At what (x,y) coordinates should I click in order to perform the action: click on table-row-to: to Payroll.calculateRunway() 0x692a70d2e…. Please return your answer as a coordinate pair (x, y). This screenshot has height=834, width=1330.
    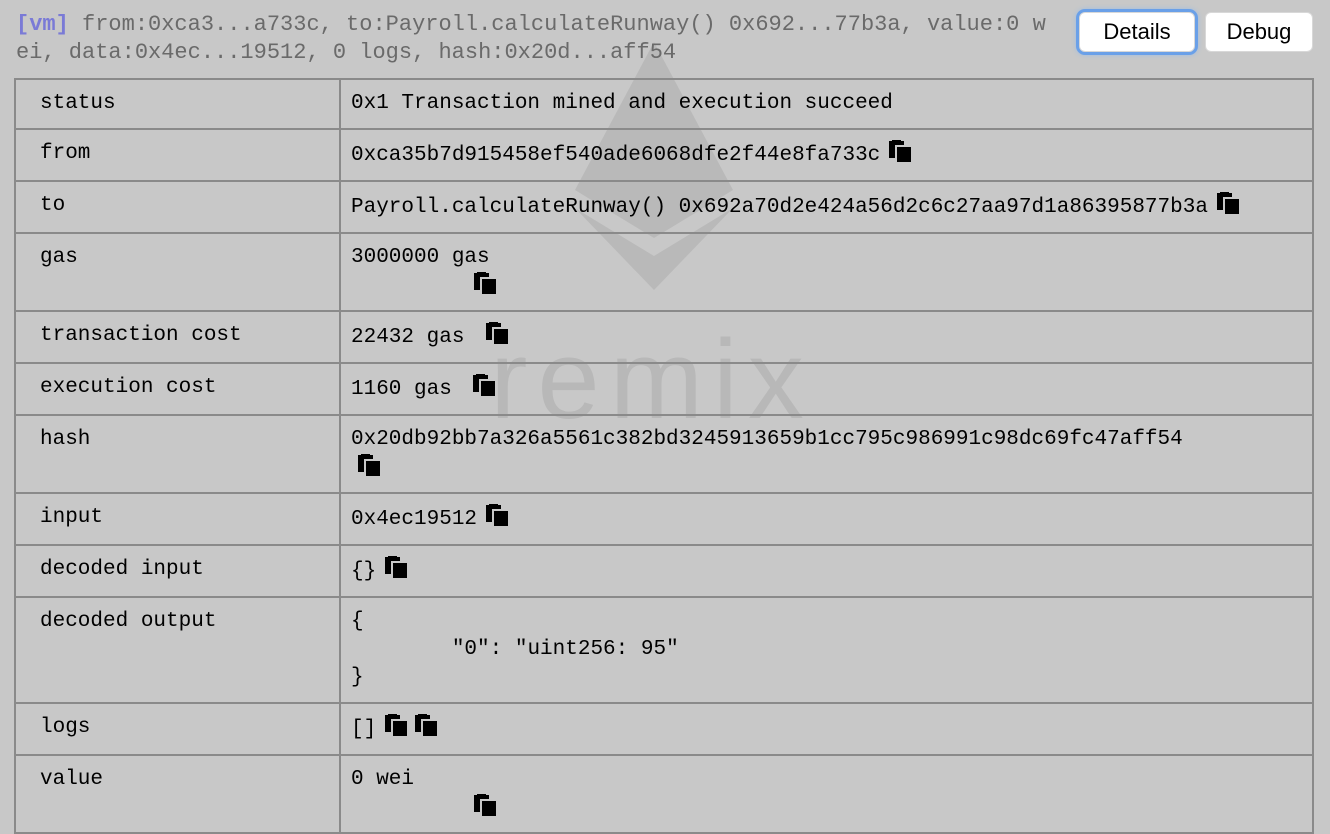
    Looking at the image, I should click on (664, 207).